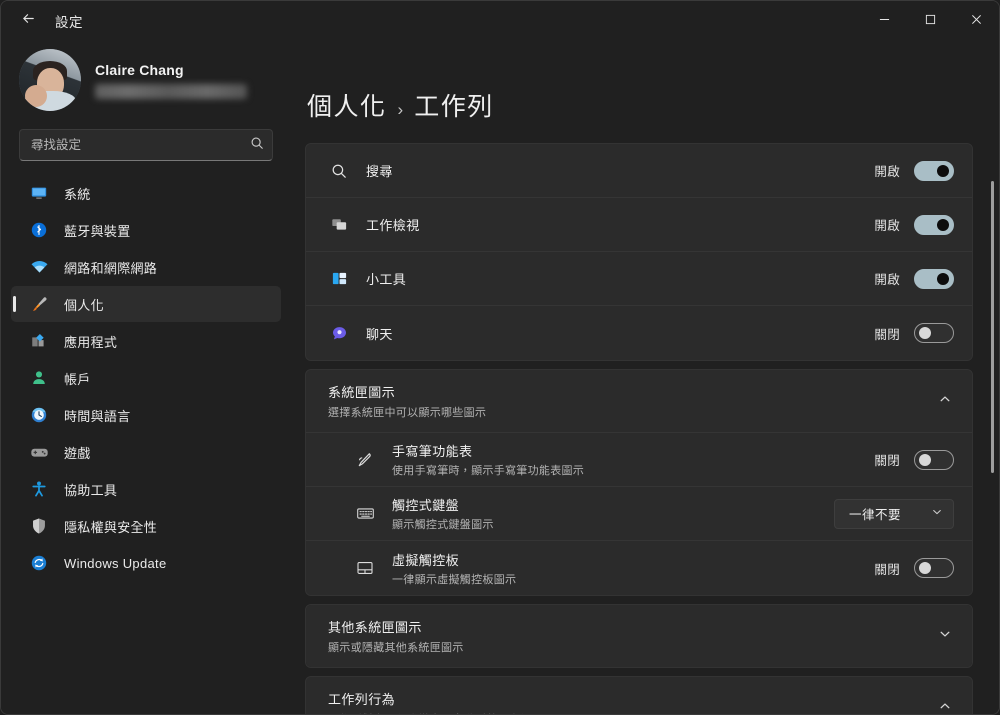 This screenshot has height=715, width=1000. I want to click on arrow-left-icon, so click(28, 21).